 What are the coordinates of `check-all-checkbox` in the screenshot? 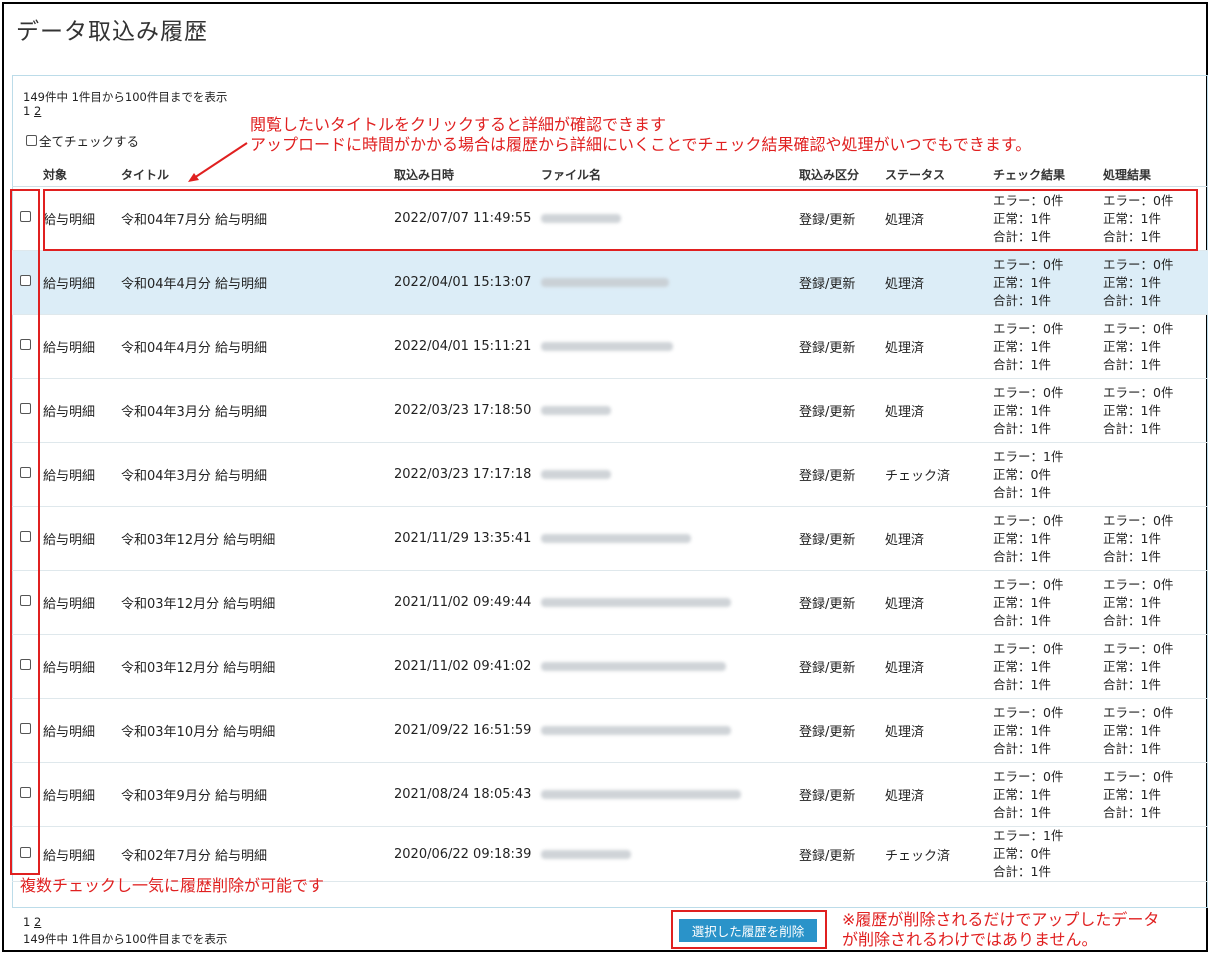 It's located at (31, 140).